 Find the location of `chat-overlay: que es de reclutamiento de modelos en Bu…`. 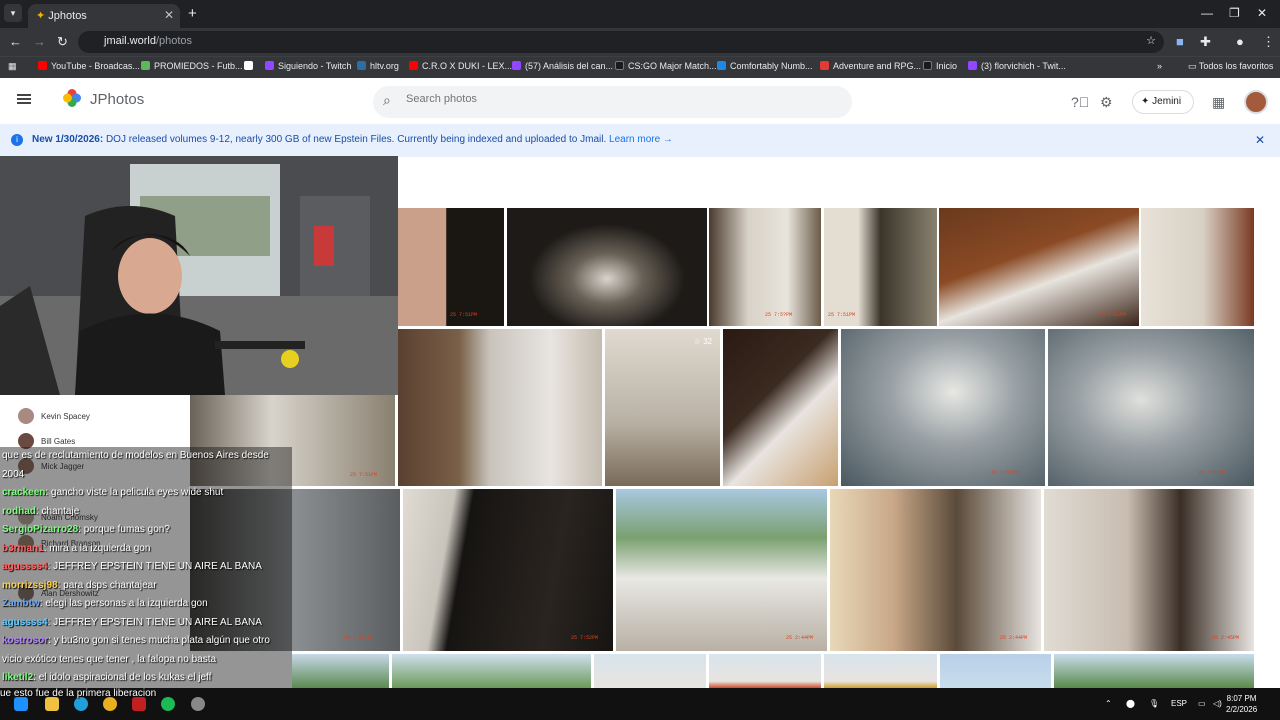

chat-overlay: que es de reclutamiento de modelos en Bu… is located at coordinates (146, 567).